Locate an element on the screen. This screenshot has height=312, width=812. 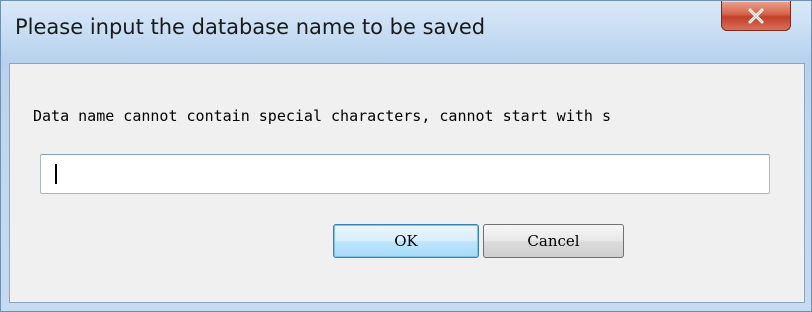
close-icon is located at coordinates (756, 15).